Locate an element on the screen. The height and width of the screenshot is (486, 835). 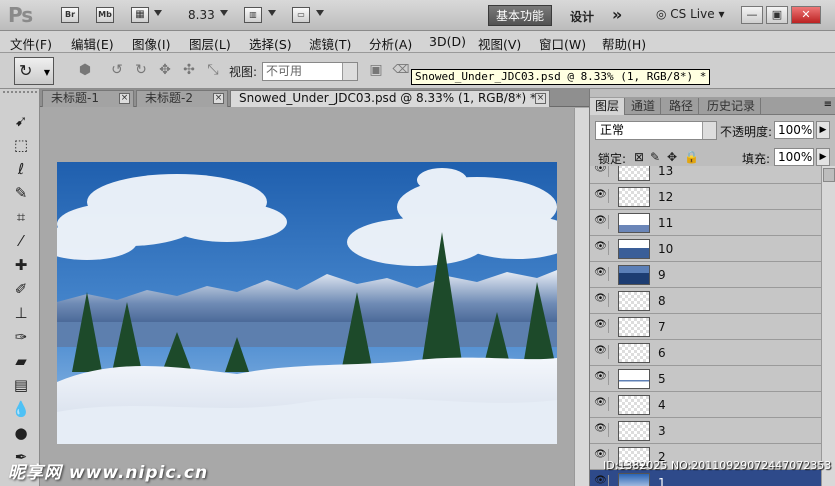
zoom-level: 8.33 is located at coordinates (201, 15).